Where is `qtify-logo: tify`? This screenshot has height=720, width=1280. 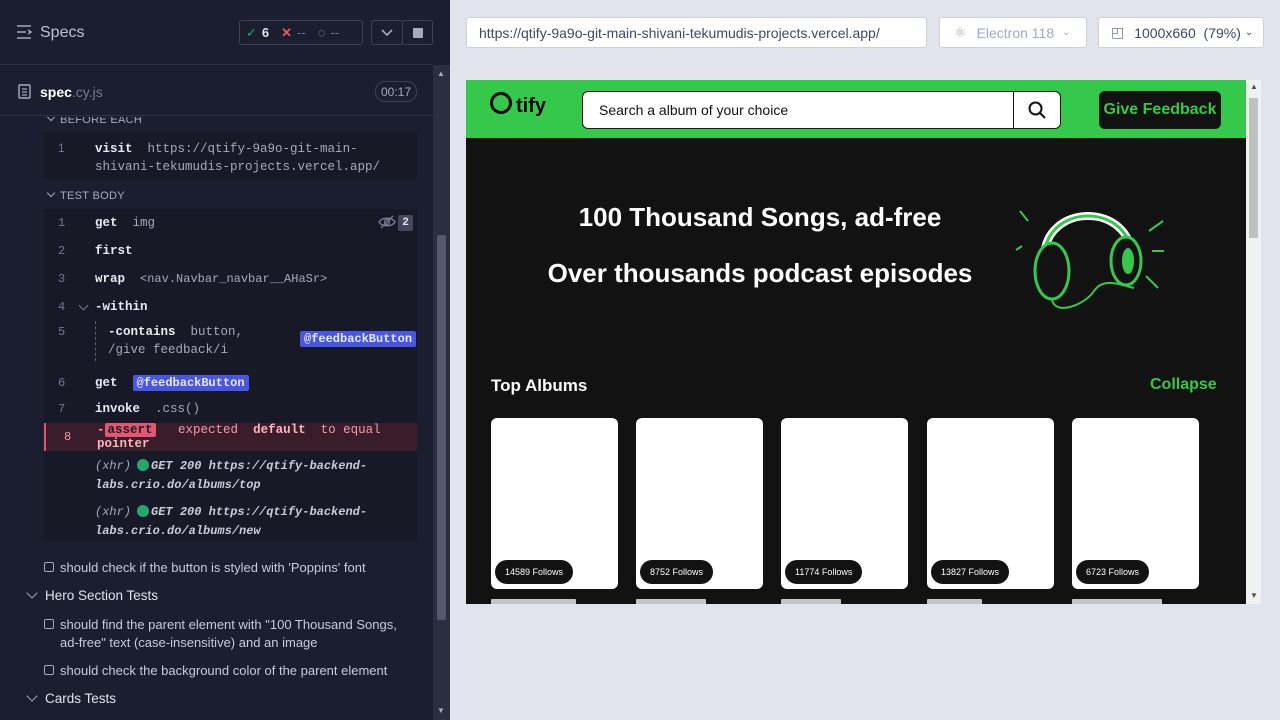
qtify-logo: tify is located at coordinates (518, 105).